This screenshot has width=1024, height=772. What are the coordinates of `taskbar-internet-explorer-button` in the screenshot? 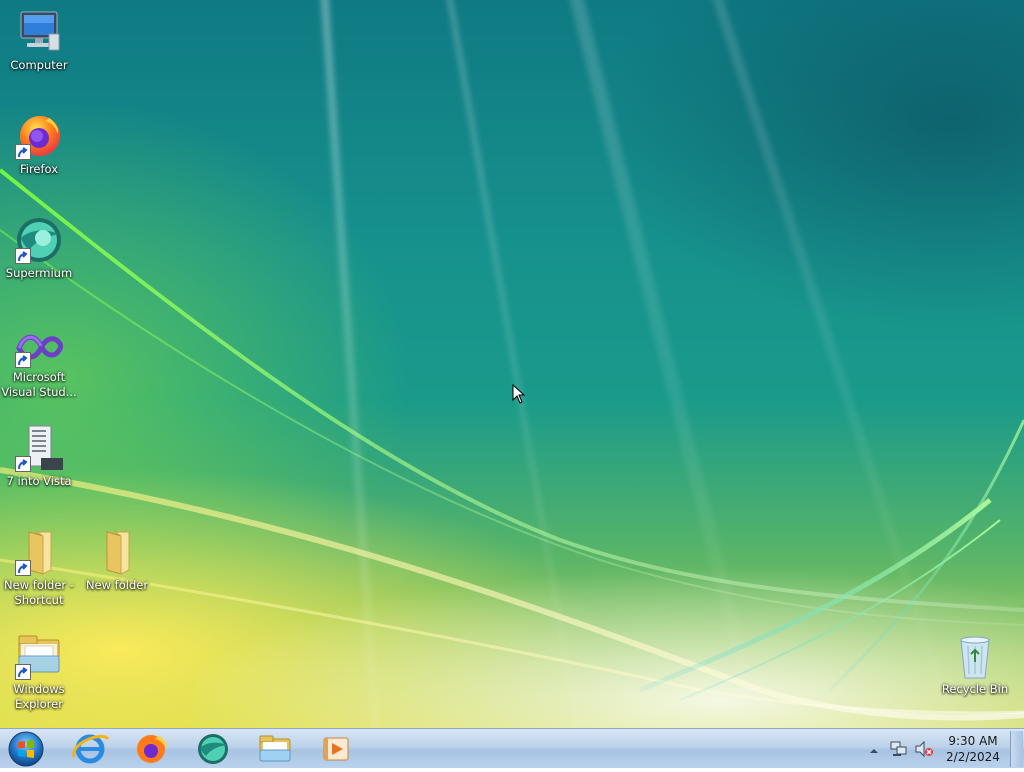 It's located at (90, 749).